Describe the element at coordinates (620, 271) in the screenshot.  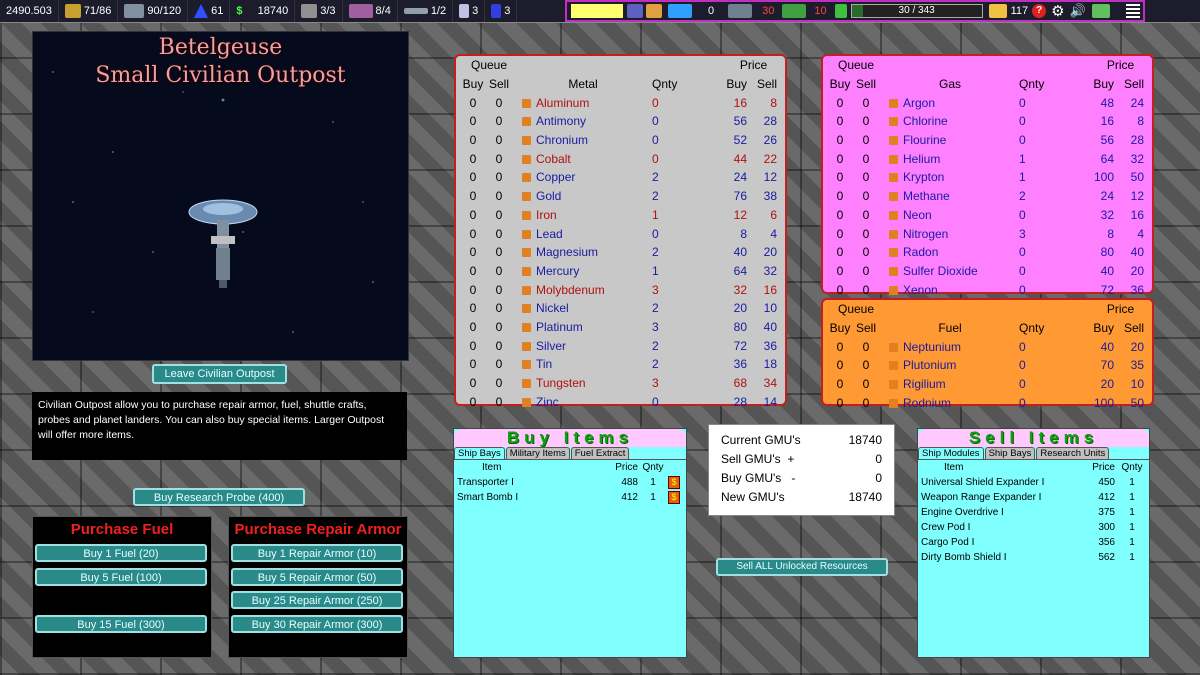
I see `metal-row-mercury: 0 0 Mercury 1 64 32` at that location.